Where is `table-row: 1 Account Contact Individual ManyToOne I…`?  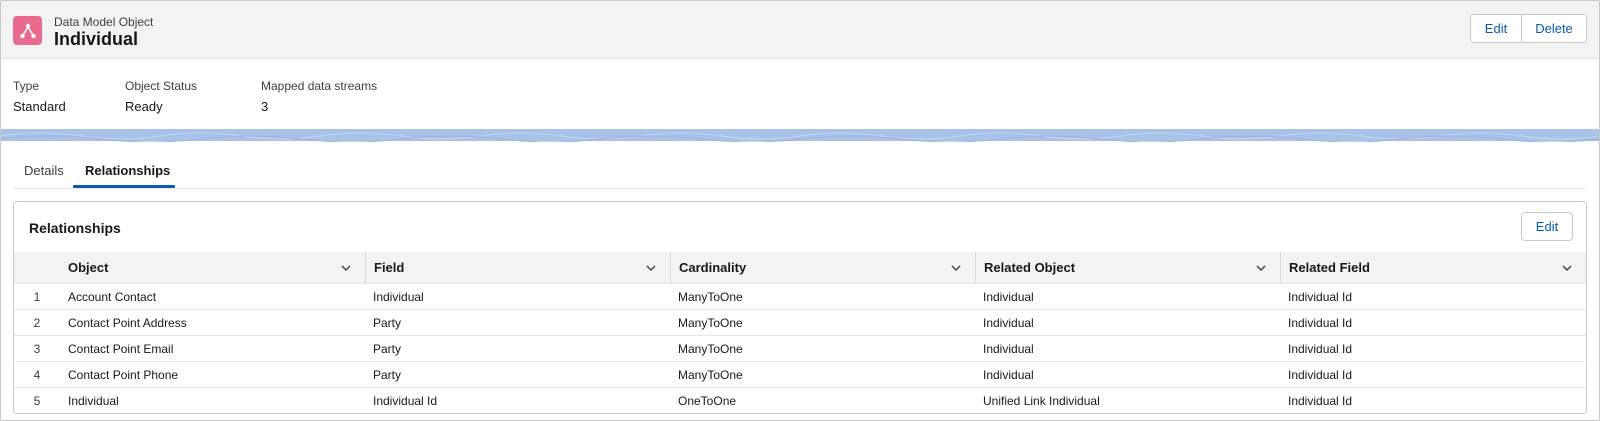 table-row: 1 Account Contact Individual ManyToOne I… is located at coordinates (800, 296).